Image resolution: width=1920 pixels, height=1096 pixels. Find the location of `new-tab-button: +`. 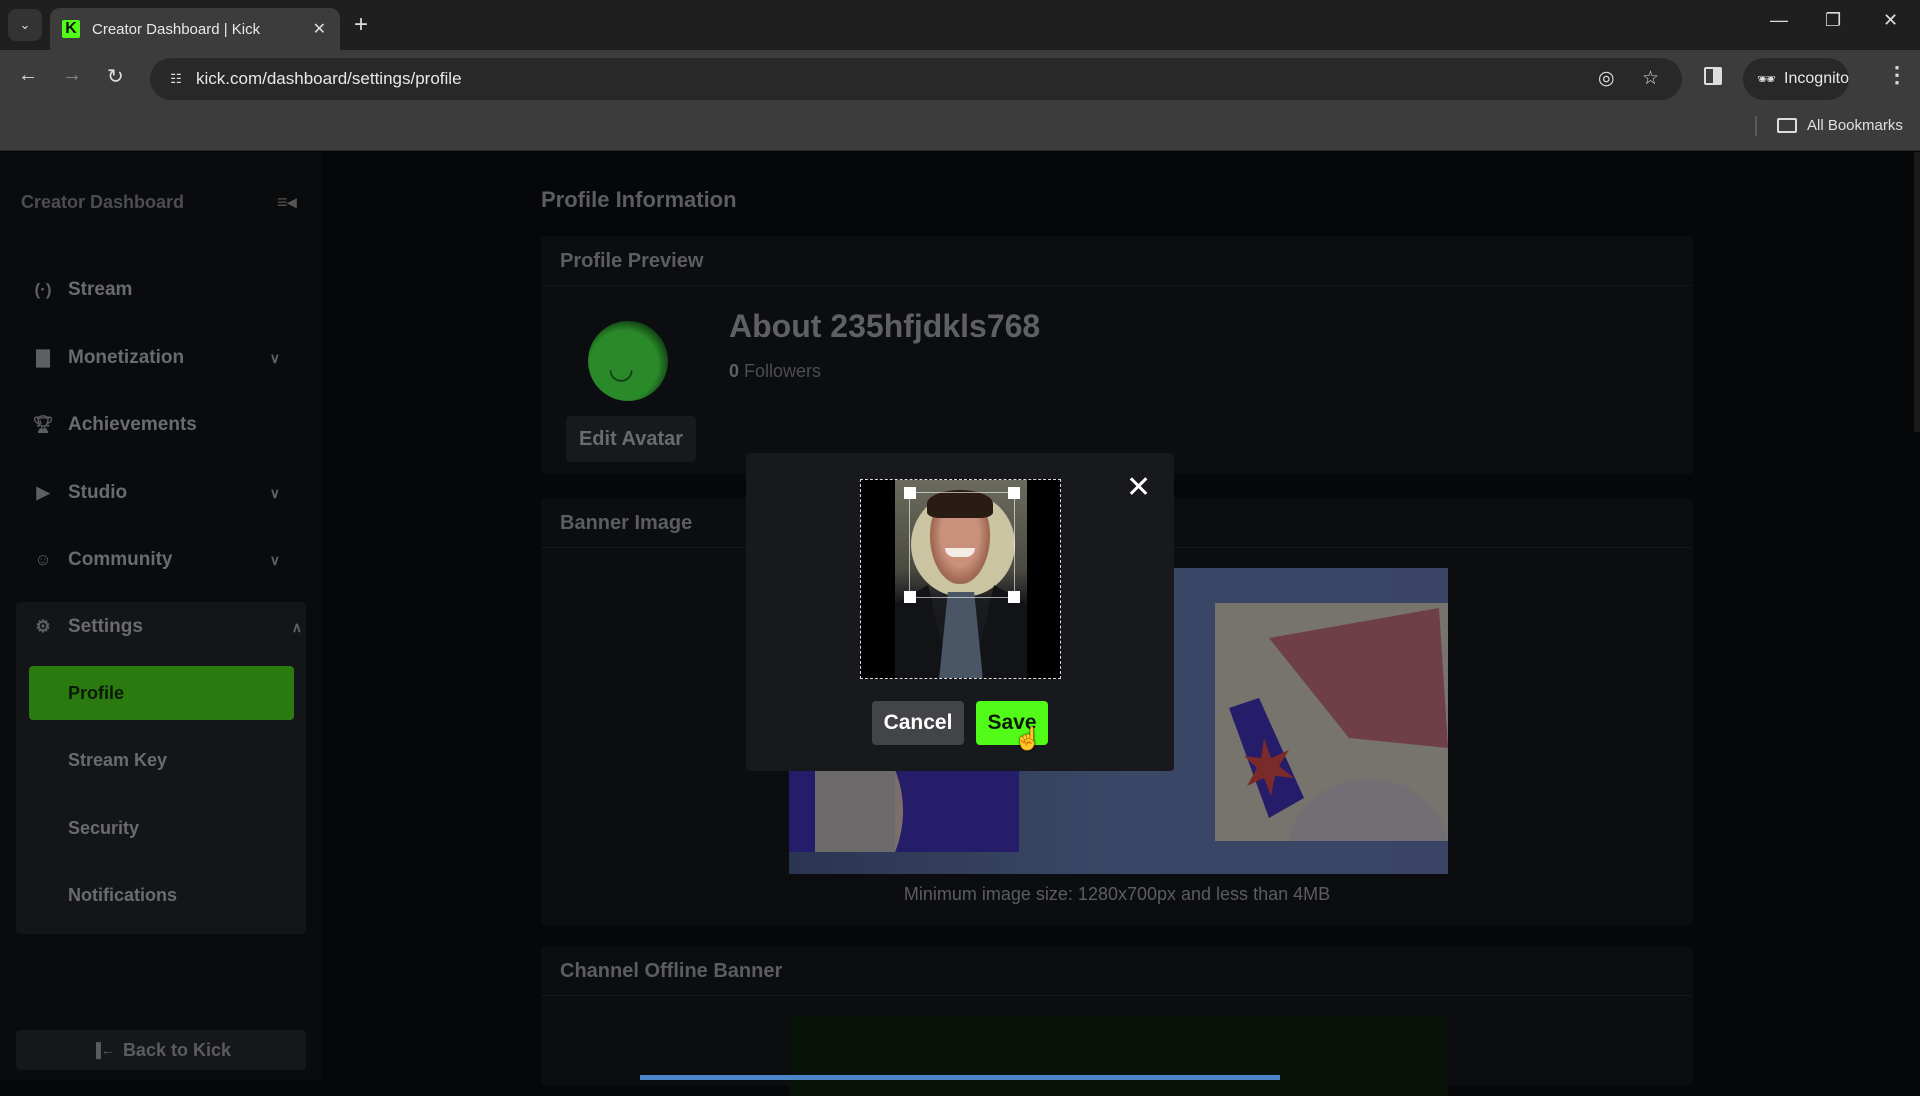

new-tab-button: + is located at coordinates (361, 25).